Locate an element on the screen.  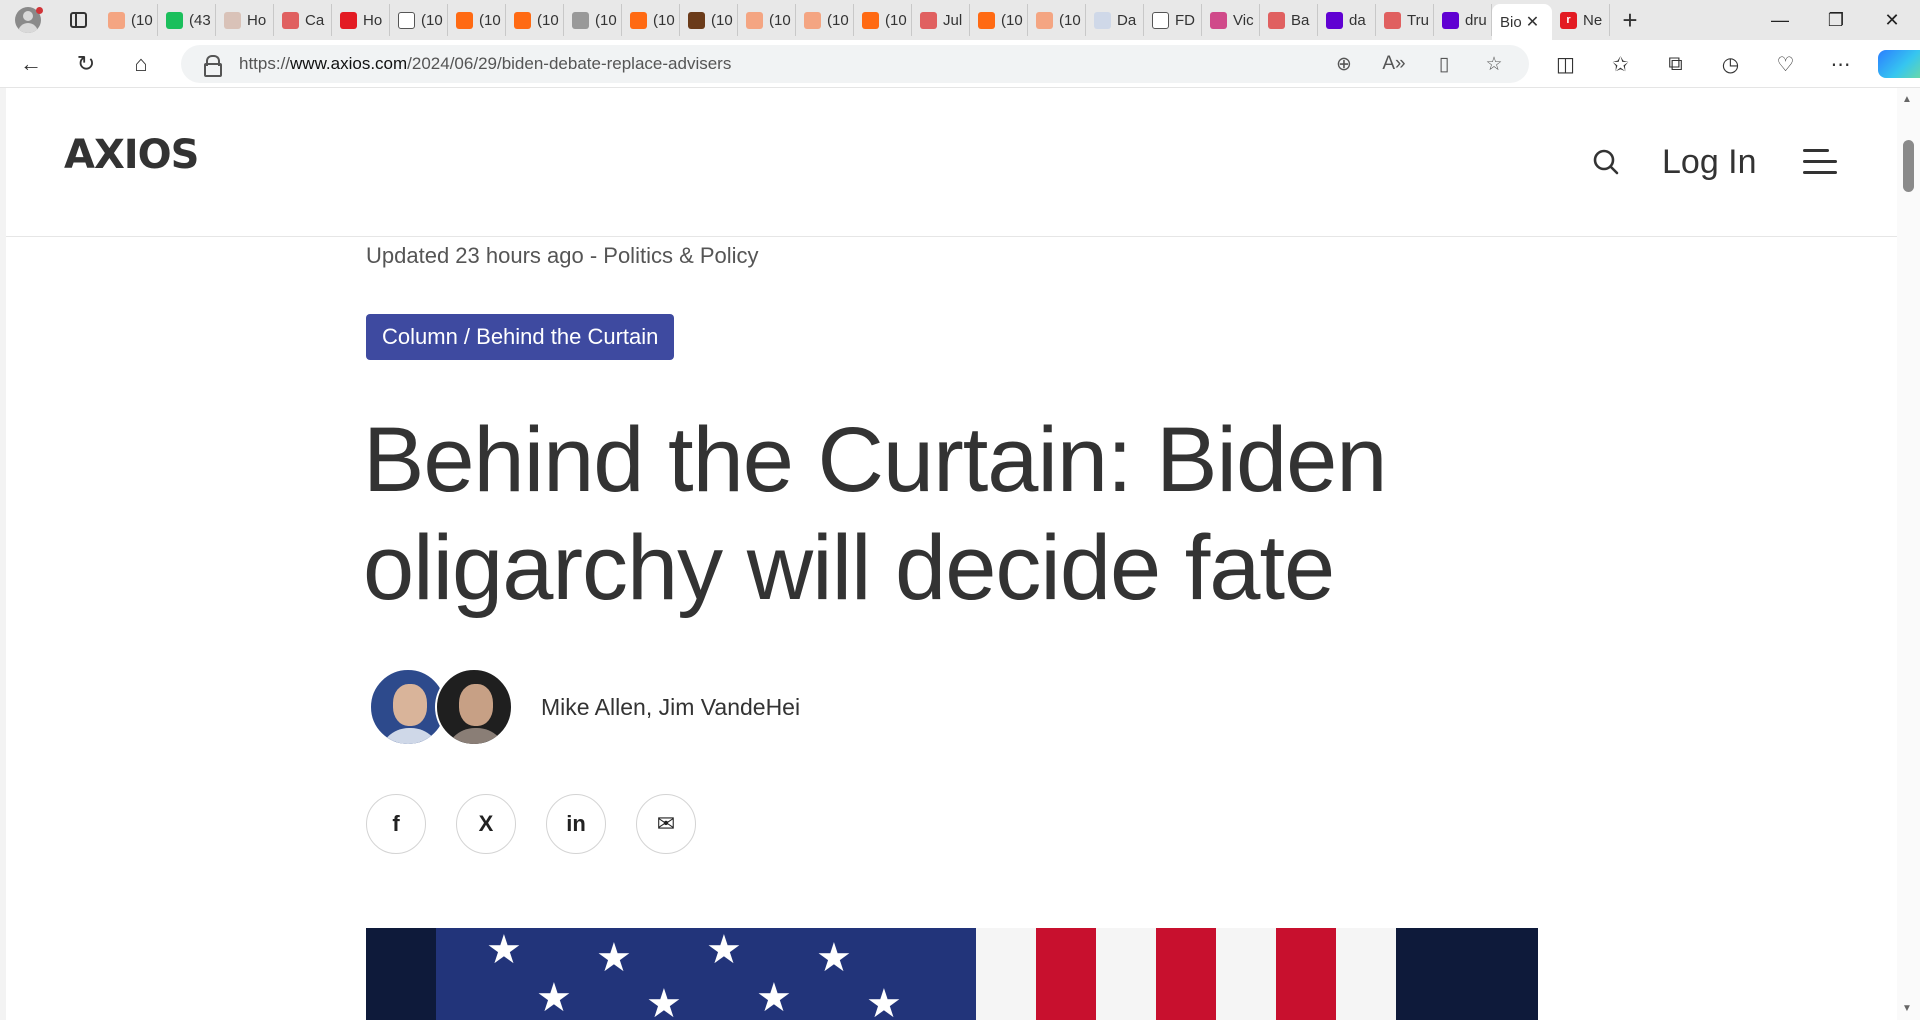
tab-item: Tru is located at coordinates (1405, 20).